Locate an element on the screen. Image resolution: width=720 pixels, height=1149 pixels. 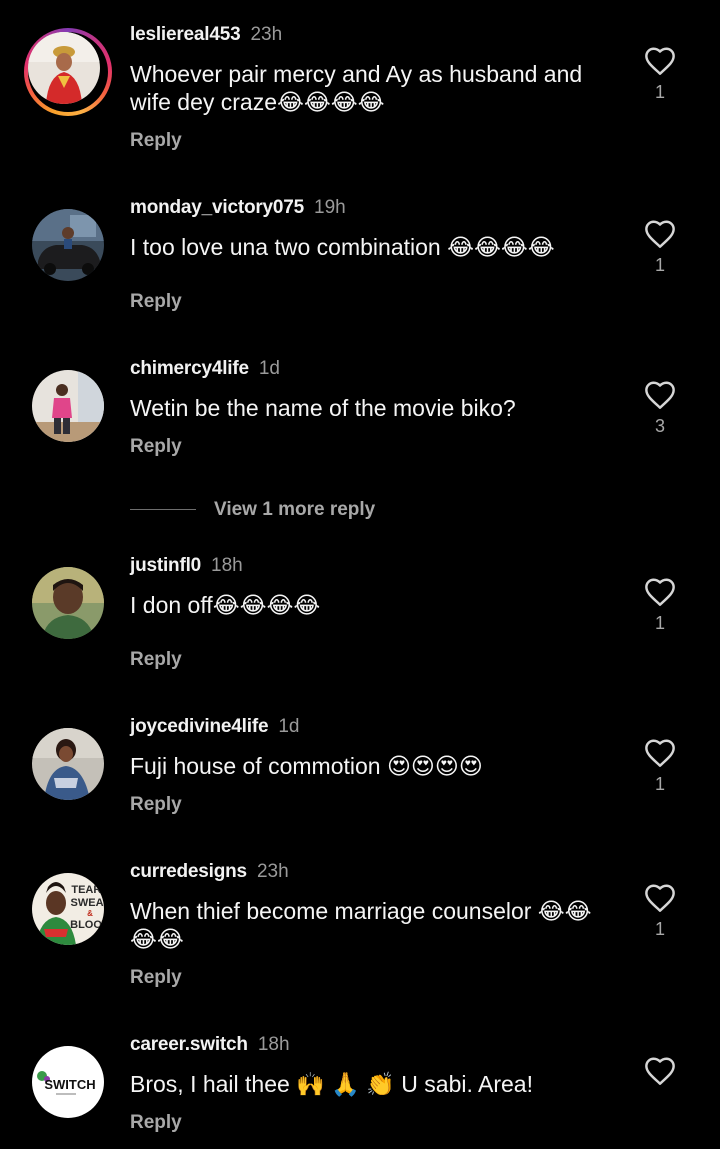
timestamp: 19h is located at coordinates (330, 207).